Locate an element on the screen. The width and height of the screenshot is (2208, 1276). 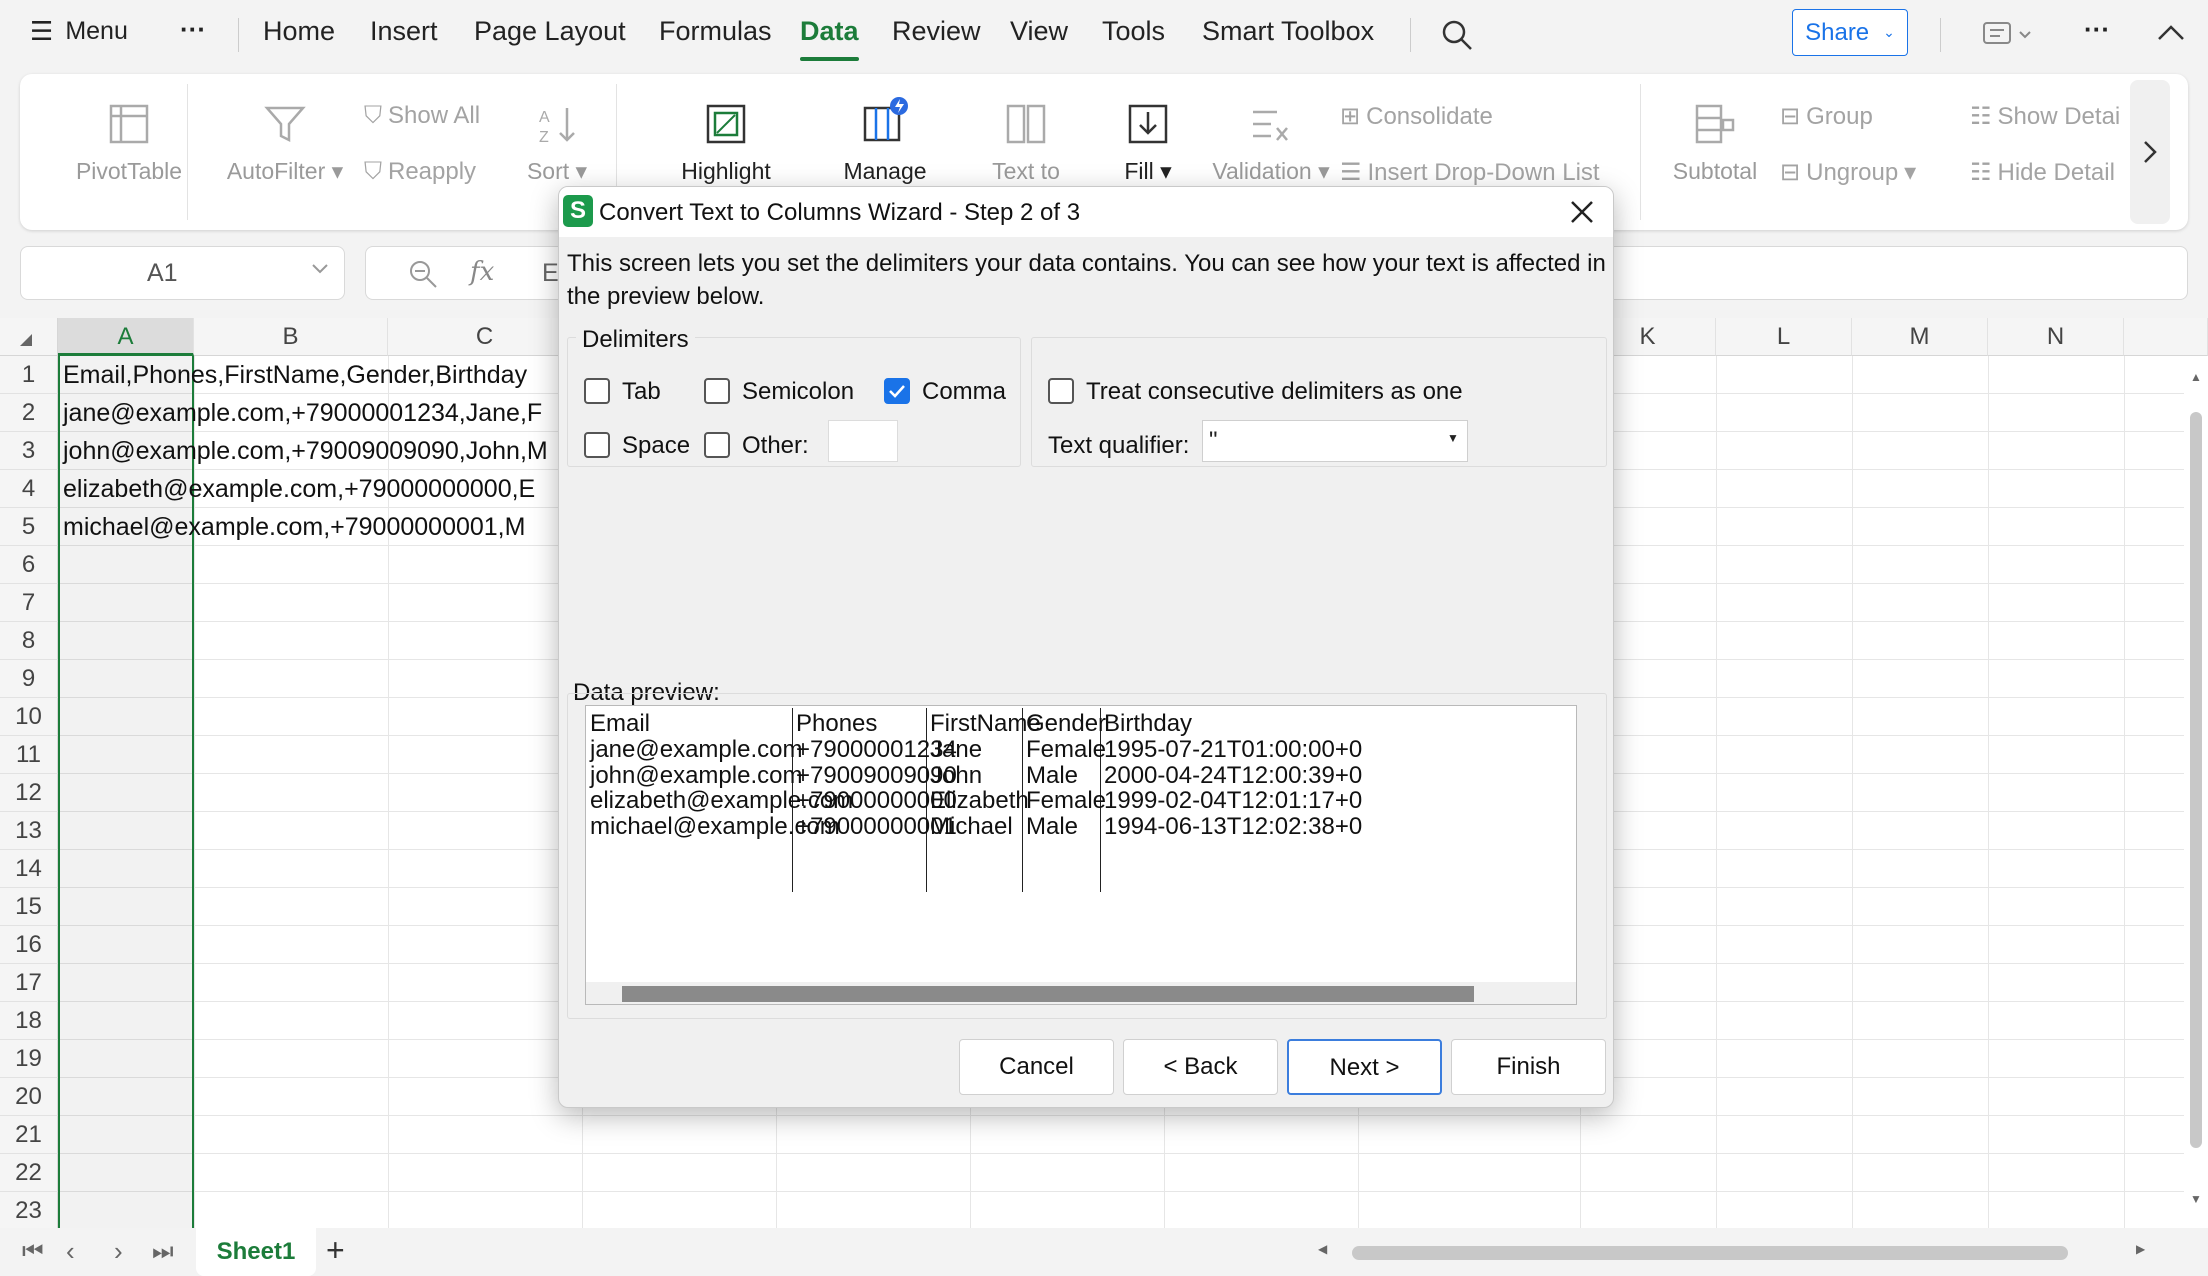
collapse-ribbon-icon is located at coordinates (2171, 32).